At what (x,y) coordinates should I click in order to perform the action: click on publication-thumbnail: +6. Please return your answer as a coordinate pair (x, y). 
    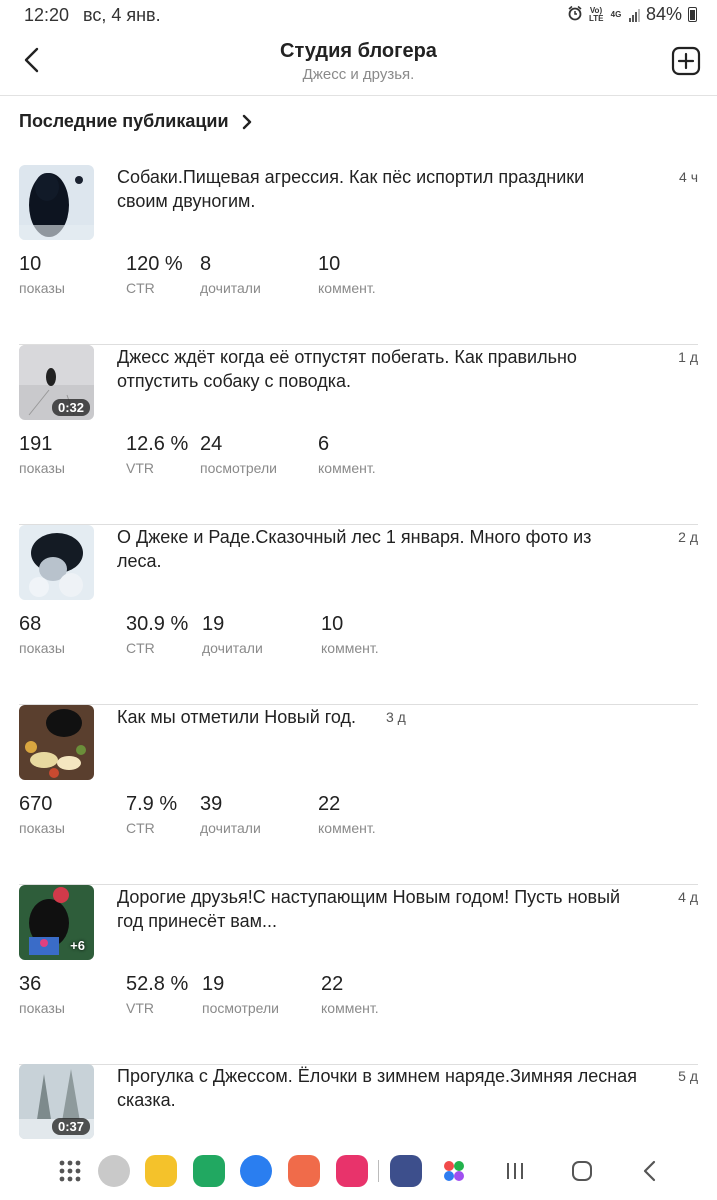
    Looking at the image, I should click on (56, 922).